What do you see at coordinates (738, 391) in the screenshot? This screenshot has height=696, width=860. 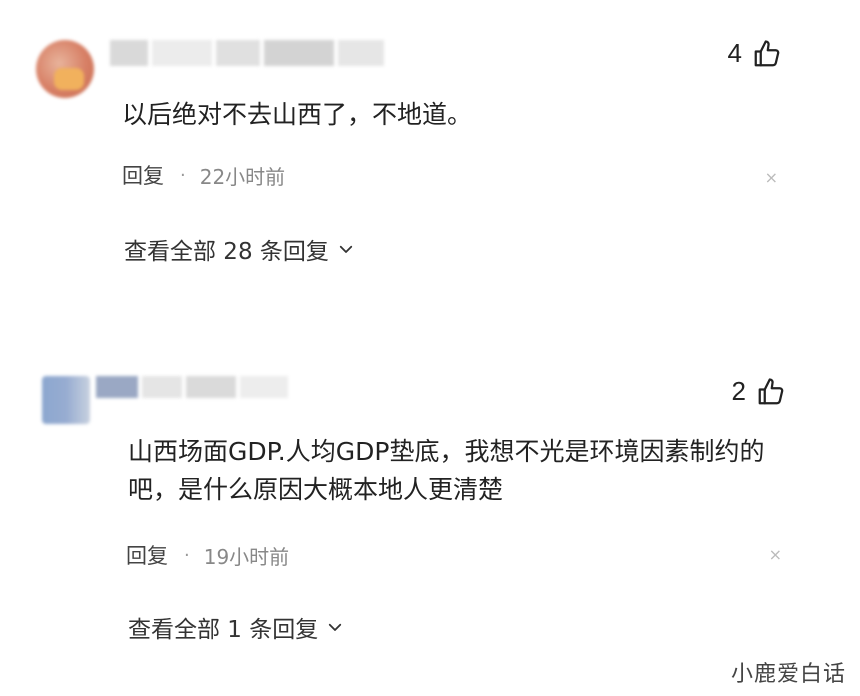 I see `like-count: 2` at bounding box center [738, 391].